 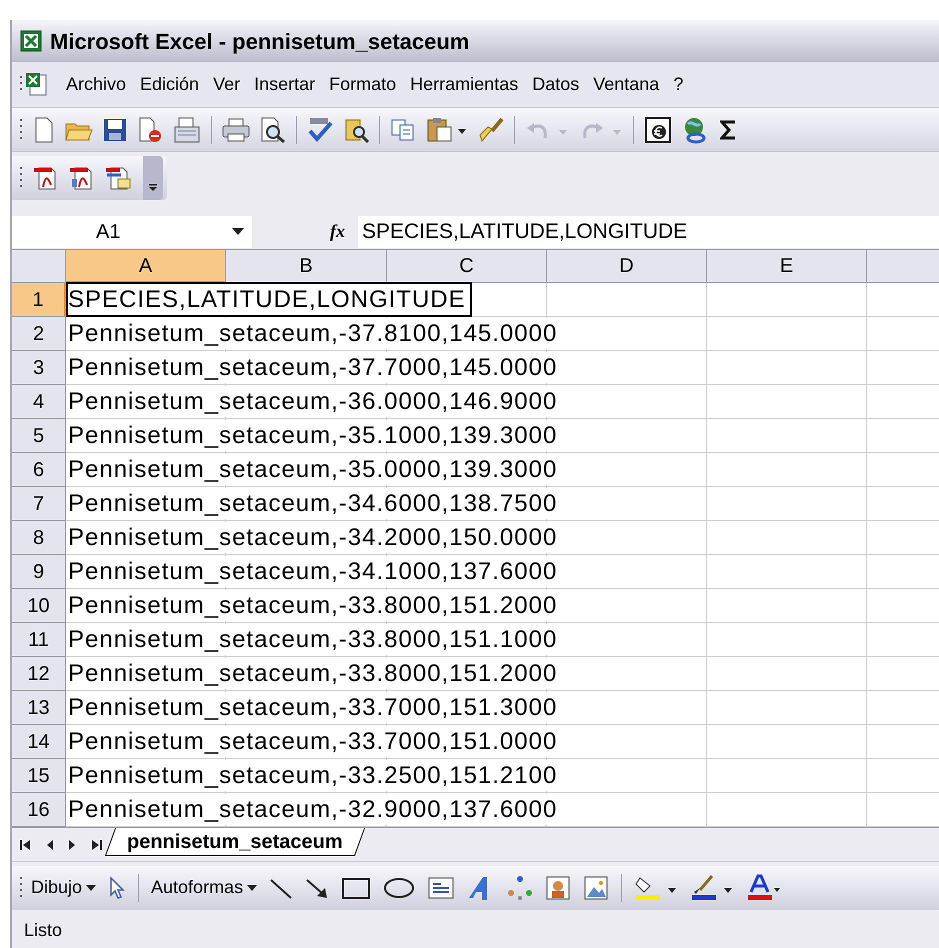 What do you see at coordinates (447, 129) in the screenshot?
I see `paste-icon` at bounding box center [447, 129].